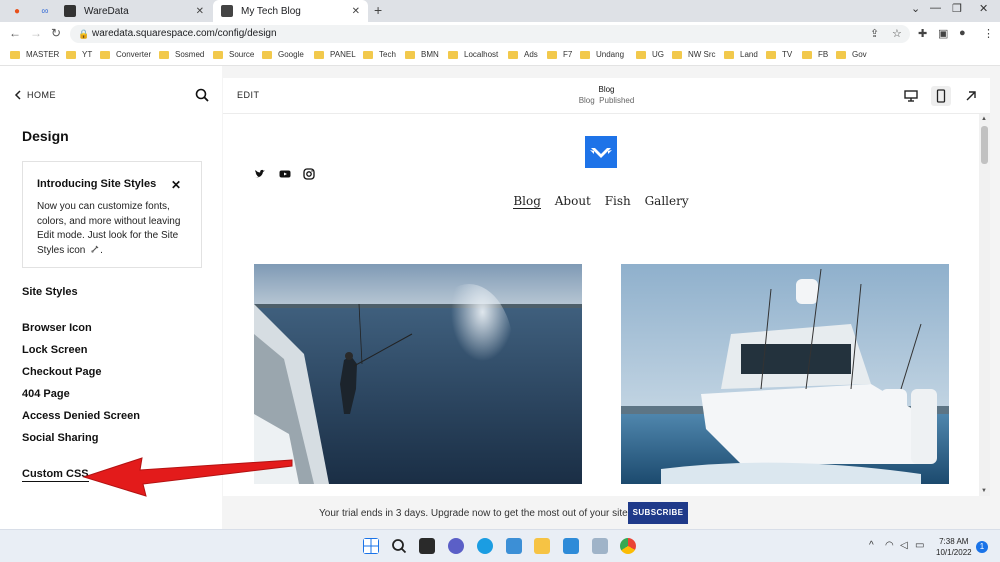 This screenshot has height=562, width=1000. What do you see at coordinates (34, 54) in the screenshot?
I see `bookmark-folder: MASTER` at bounding box center [34, 54].